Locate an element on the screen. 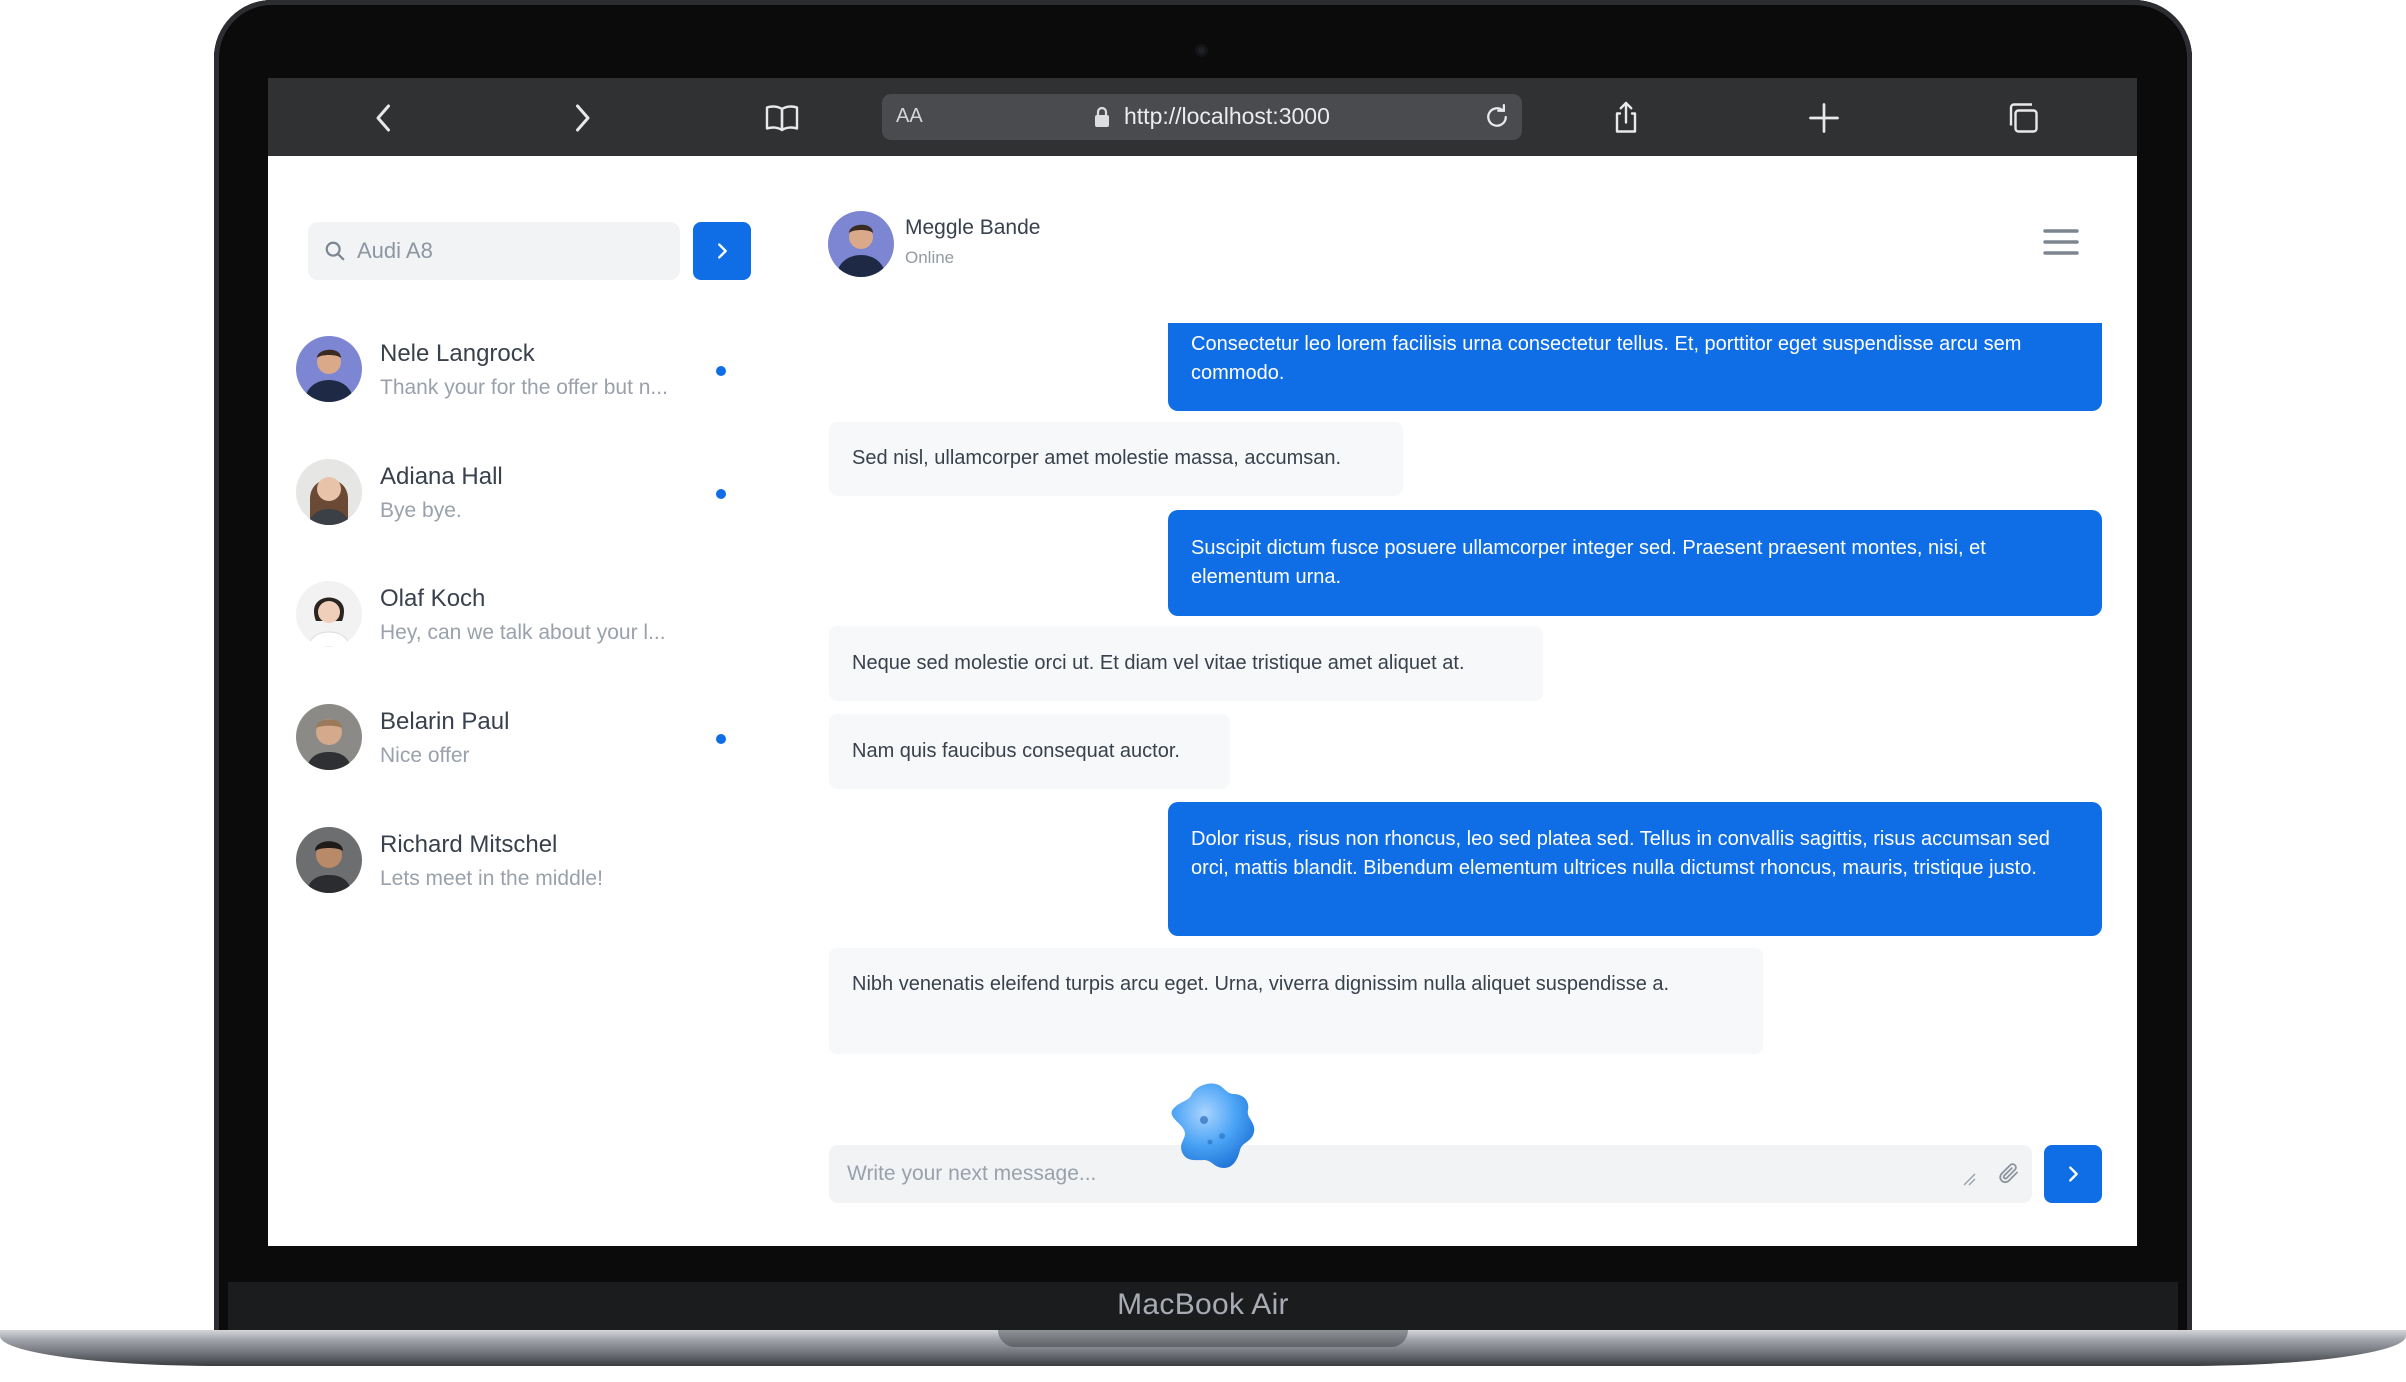  contact-name: Adiana Hall is located at coordinates (441, 476).